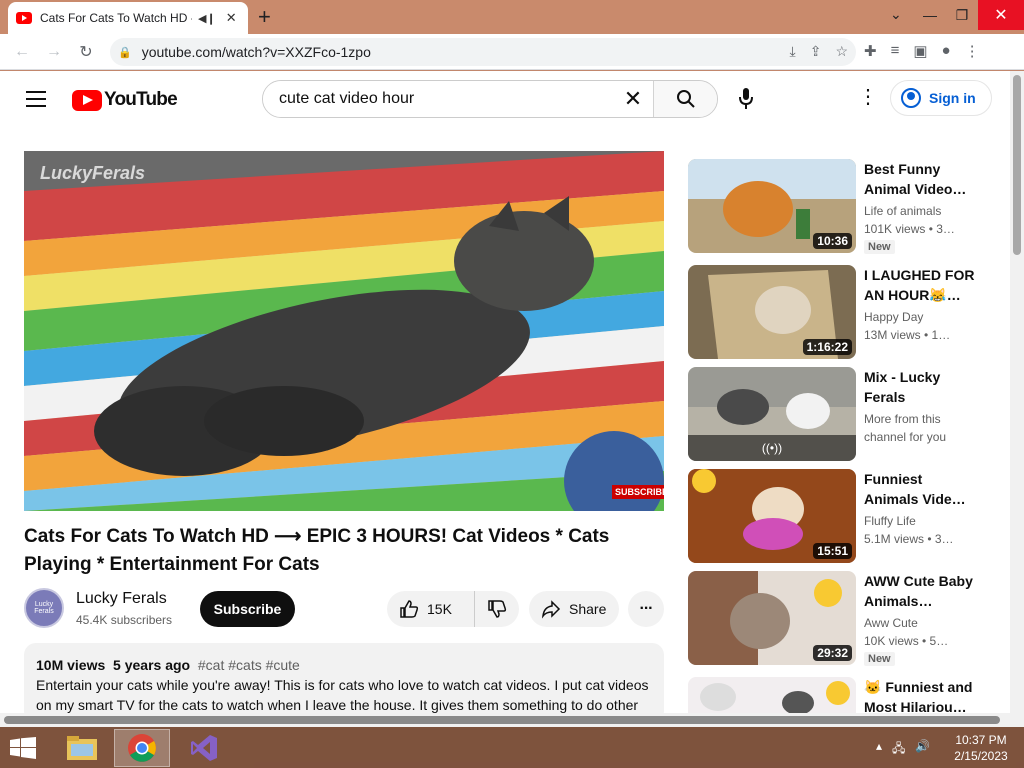 Image resolution: width=1024 pixels, height=768 pixels. I want to click on hashtags: #cat #cats #cute, so click(249, 665).